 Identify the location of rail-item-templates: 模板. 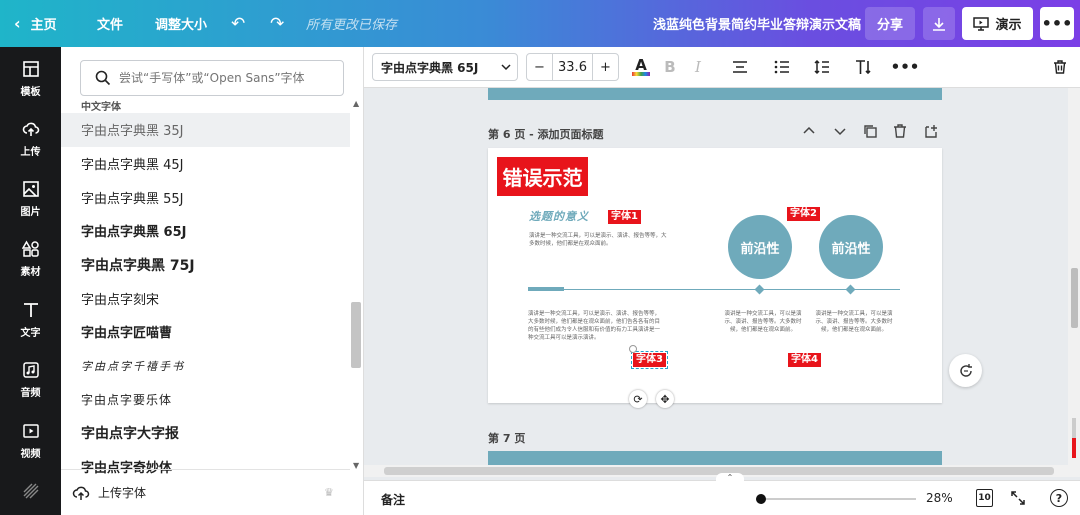
(30, 79).